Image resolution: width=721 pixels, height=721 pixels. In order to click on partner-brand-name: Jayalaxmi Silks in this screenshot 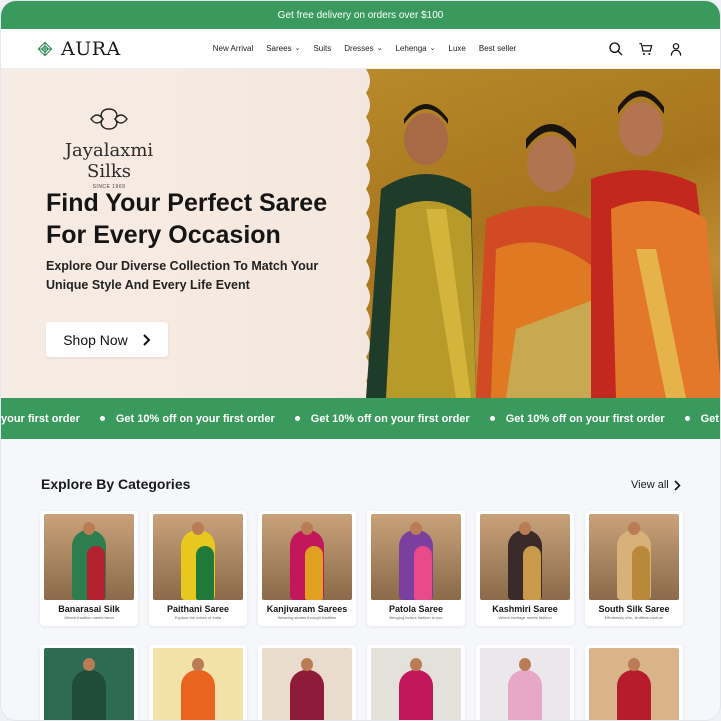, I will do `click(109, 161)`.